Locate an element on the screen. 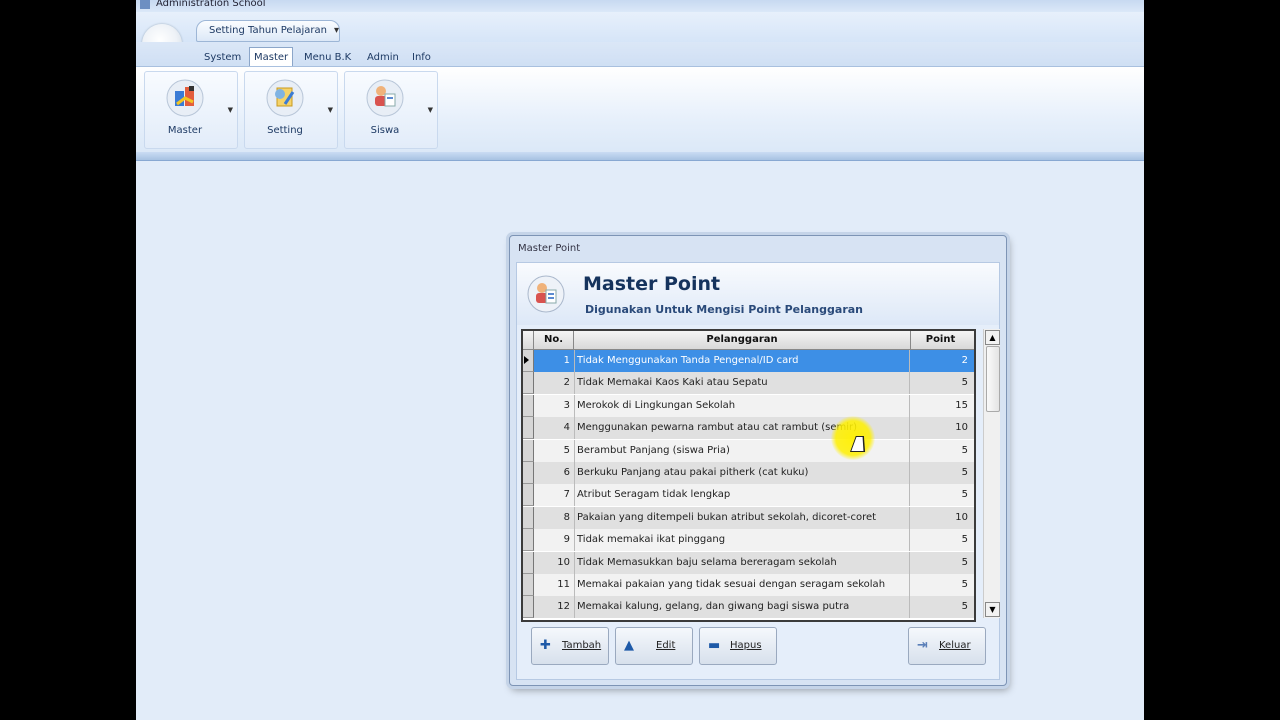  table-scrollbar: ▲ ▼ is located at coordinates (991, 473).